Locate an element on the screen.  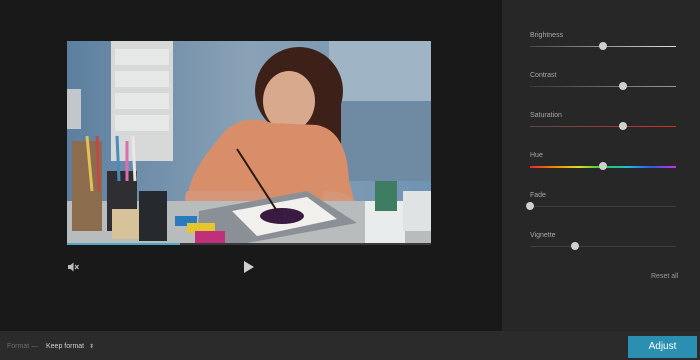
select-arrows-icon: ⬍ is located at coordinates (92, 347).